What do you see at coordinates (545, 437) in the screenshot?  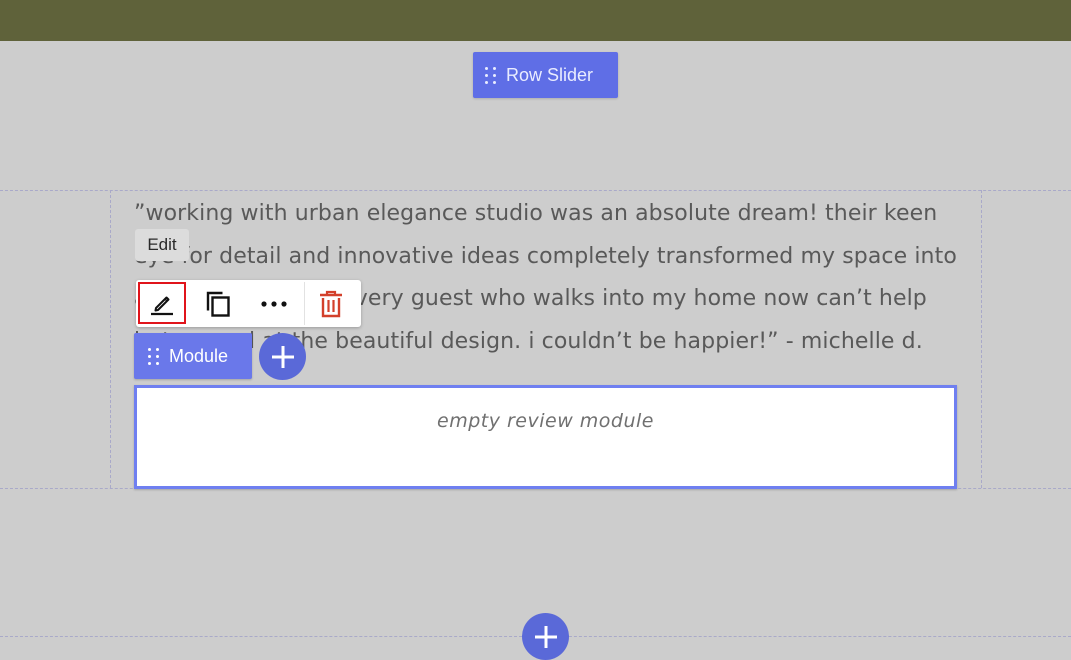 I see `review-module: empty review module` at bounding box center [545, 437].